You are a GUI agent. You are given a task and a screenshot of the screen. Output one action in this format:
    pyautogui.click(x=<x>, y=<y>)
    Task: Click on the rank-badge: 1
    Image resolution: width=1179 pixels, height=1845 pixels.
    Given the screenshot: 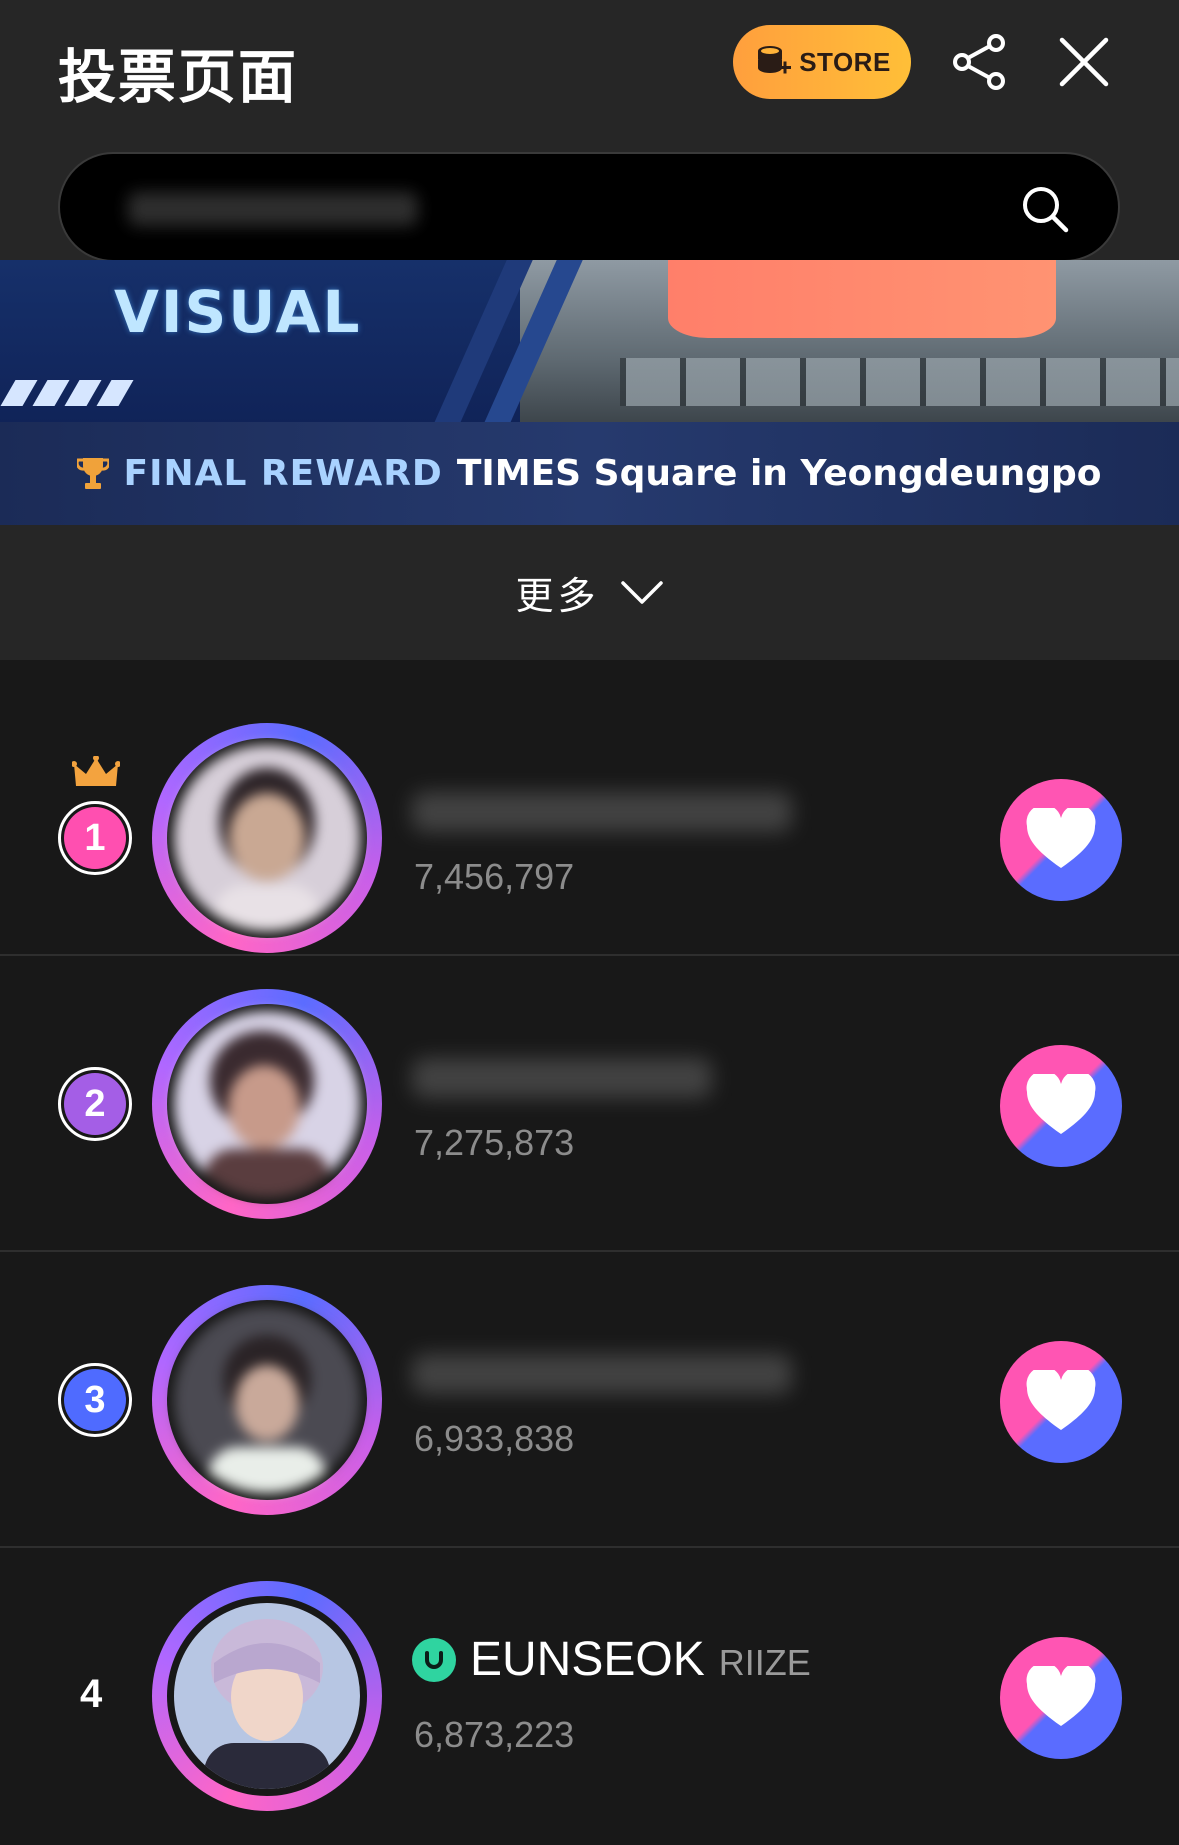 What is the action you would take?
    pyautogui.click(x=95, y=838)
    